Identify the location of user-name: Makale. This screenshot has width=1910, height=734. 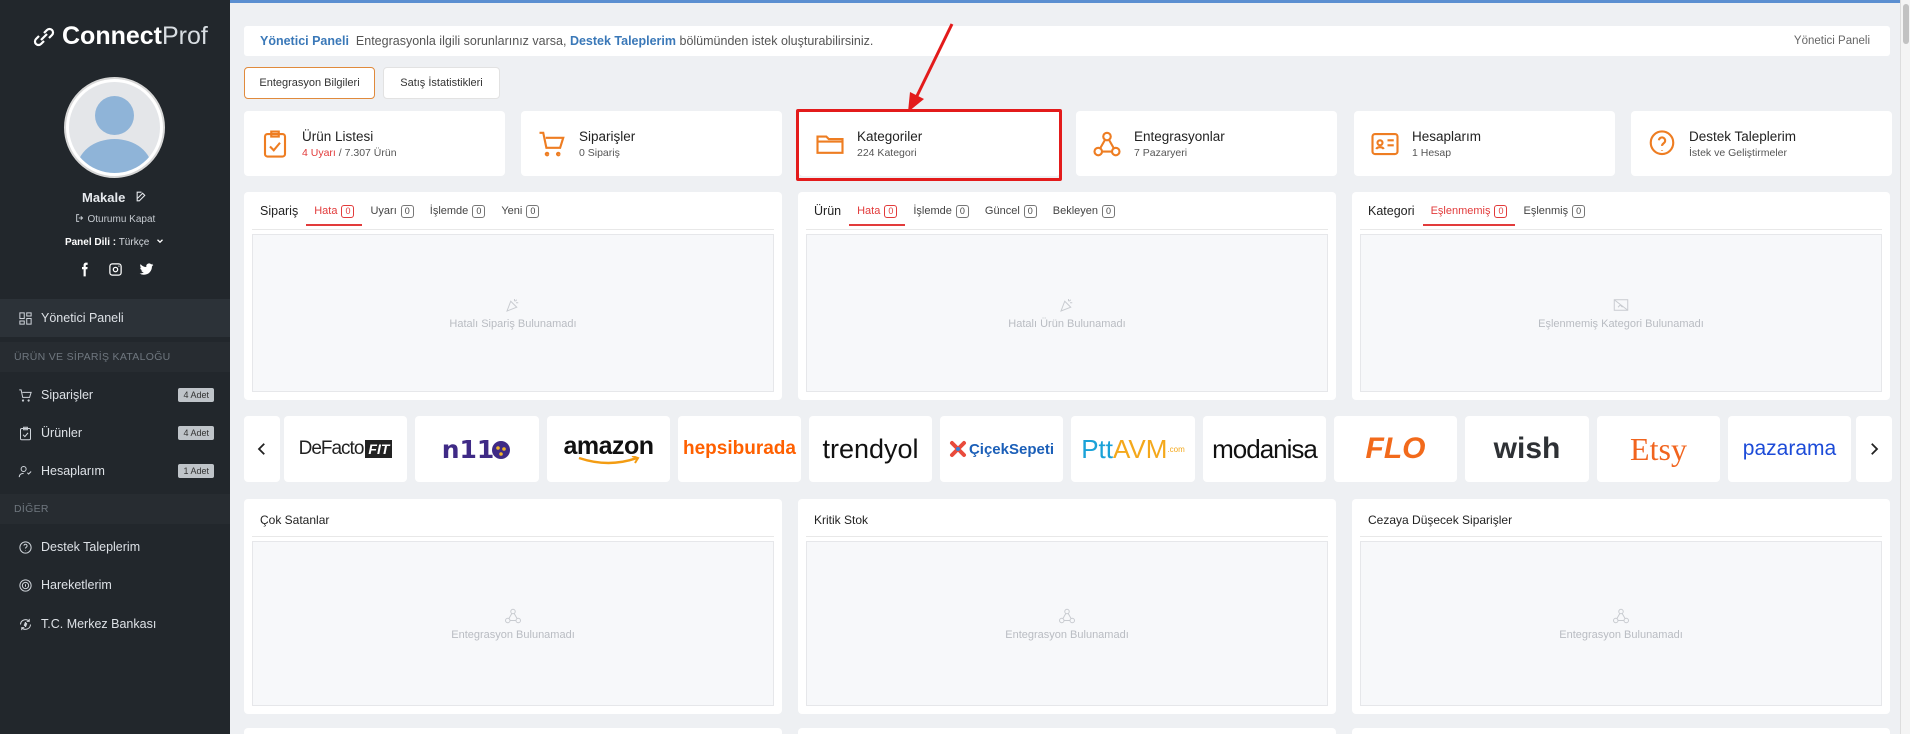
(115, 197).